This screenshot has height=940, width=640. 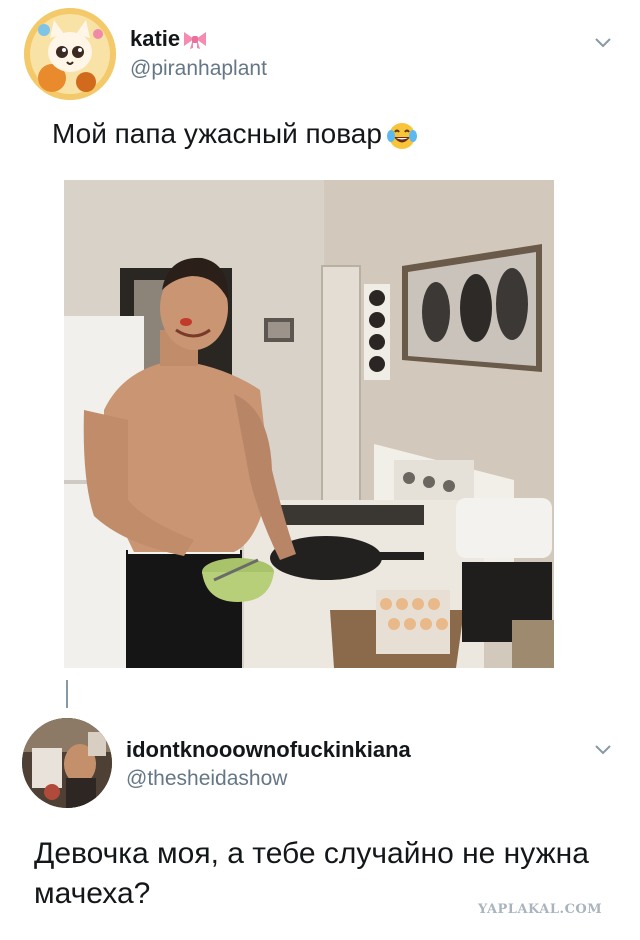 What do you see at coordinates (268, 750) in the screenshot?
I see `display-name: idontknooownofuckinkiana` at bounding box center [268, 750].